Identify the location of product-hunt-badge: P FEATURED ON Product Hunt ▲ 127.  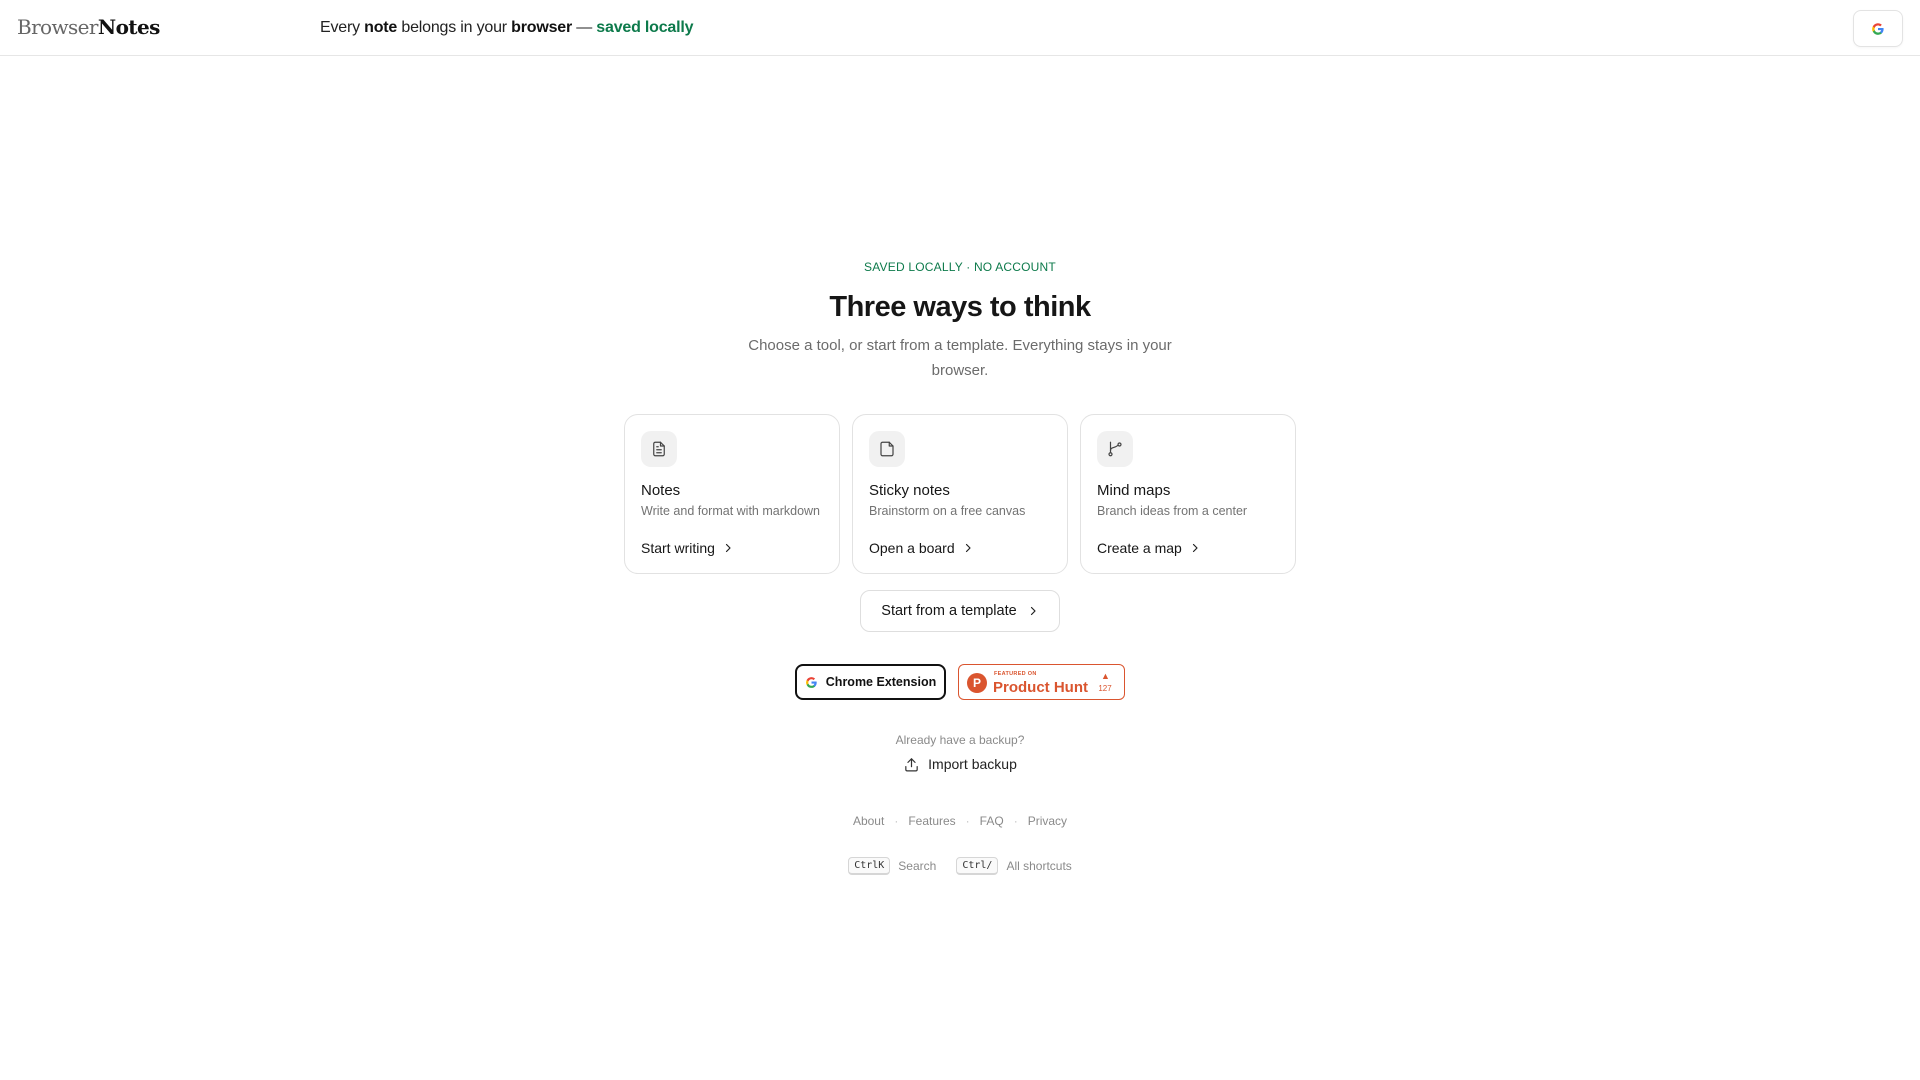
(1041, 682).